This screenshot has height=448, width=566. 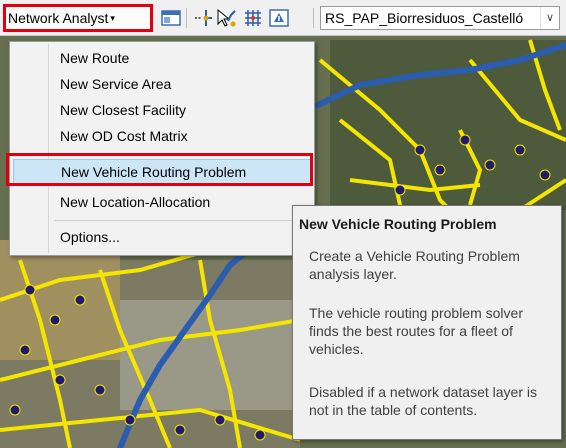 What do you see at coordinates (398, 224) in the screenshot?
I see `tooltip-title: New Vehicle Routing Problem` at bounding box center [398, 224].